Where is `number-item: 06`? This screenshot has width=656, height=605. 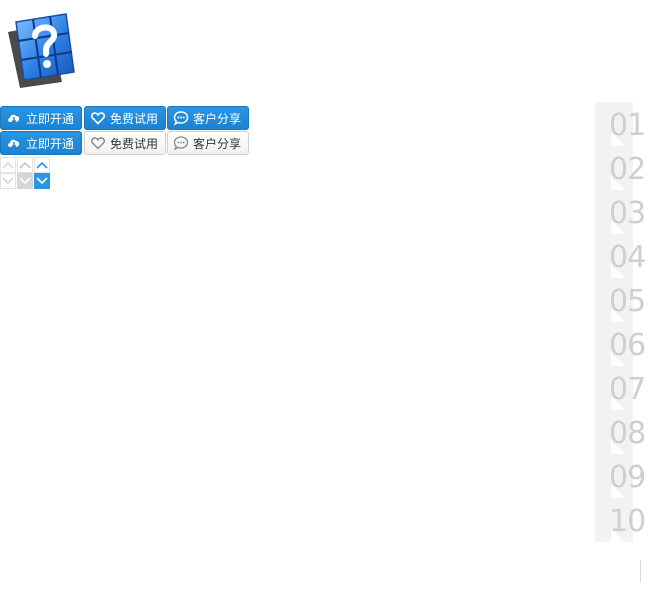
number-item: 06 is located at coordinates (620, 344).